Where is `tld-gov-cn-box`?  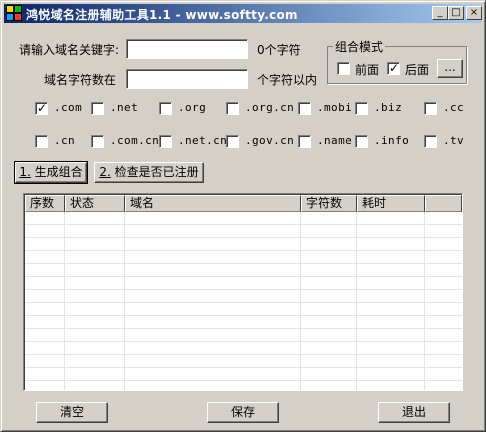 tld-gov-cn-box is located at coordinates (232, 141).